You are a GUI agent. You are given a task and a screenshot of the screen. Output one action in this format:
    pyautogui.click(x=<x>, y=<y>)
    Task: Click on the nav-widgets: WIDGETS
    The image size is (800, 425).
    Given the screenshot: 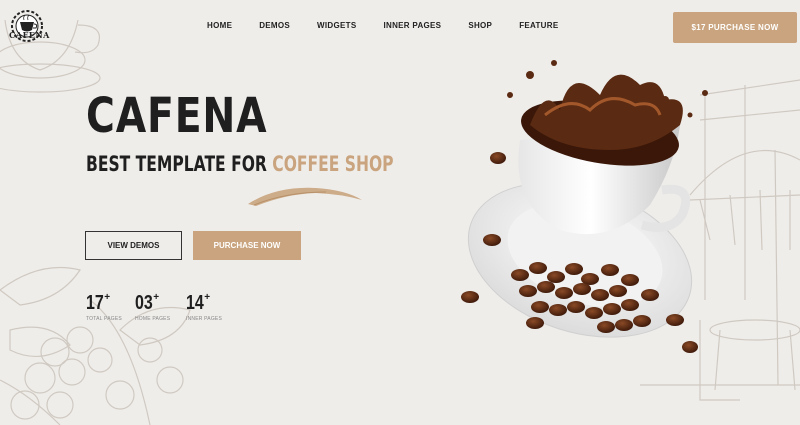 What is the action you would take?
    pyautogui.click(x=336, y=25)
    